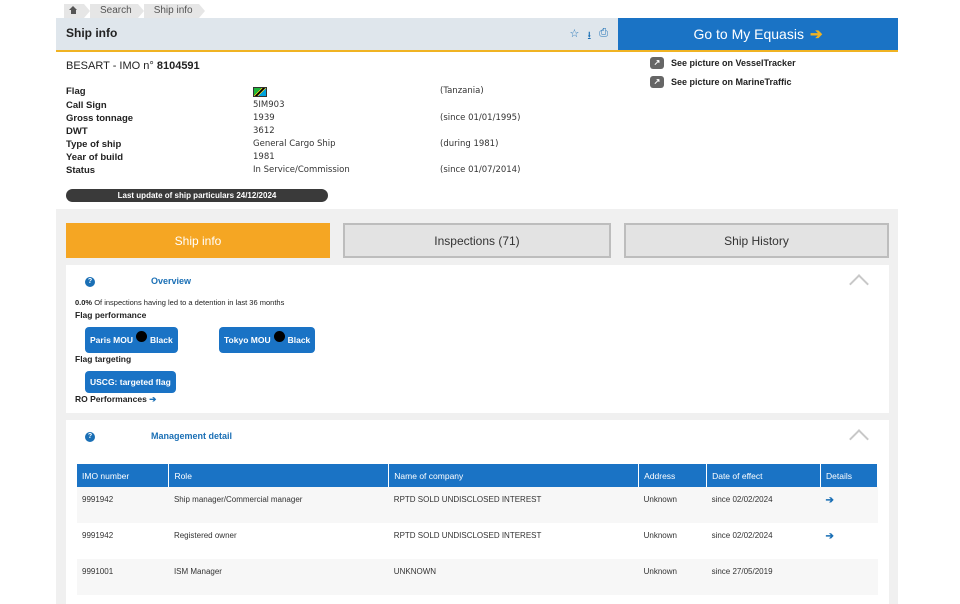 The image size is (960, 604). What do you see at coordinates (136, 66) in the screenshot?
I see `imo-label: IMO n°` at bounding box center [136, 66].